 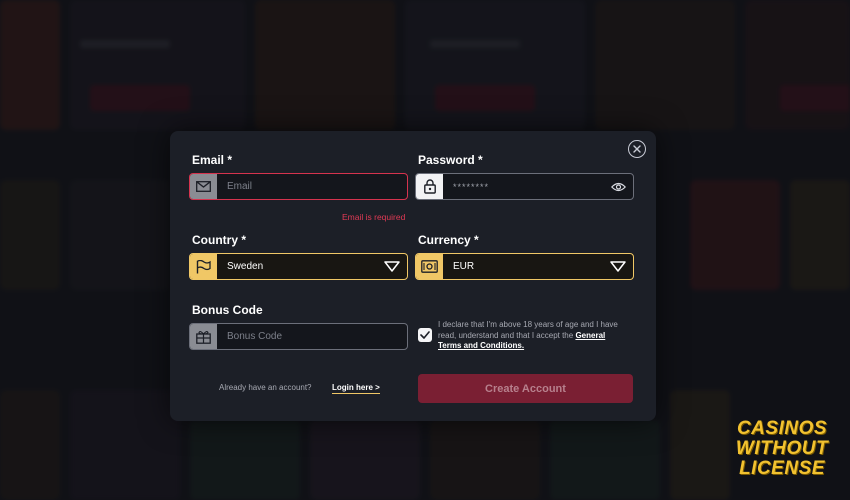 I want to click on check-icon, so click(x=425, y=335).